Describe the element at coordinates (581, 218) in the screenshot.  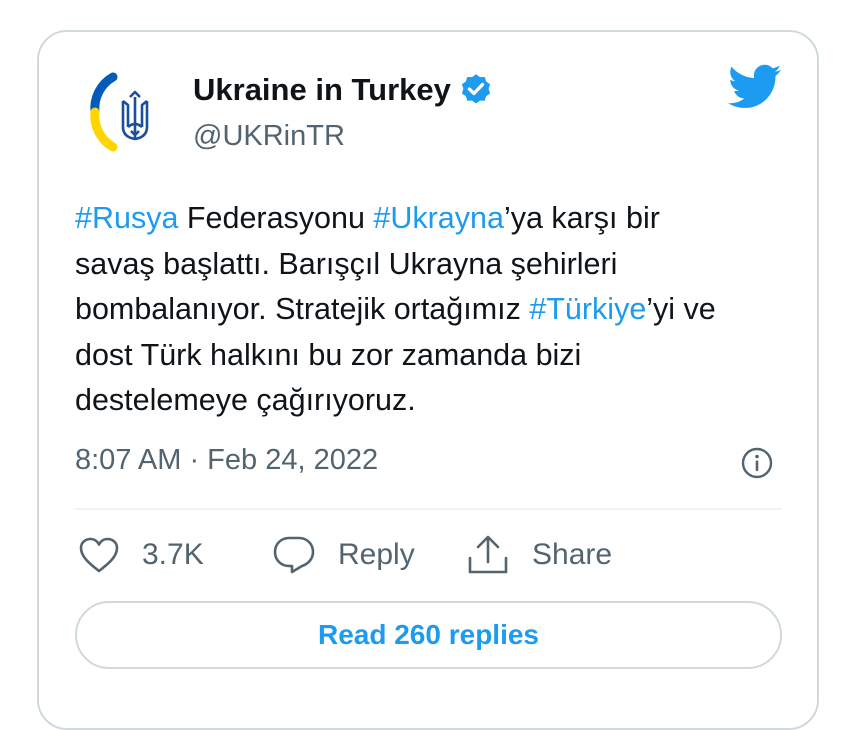
I see `tweet-text-segment: ’ya karşı bir` at that location.